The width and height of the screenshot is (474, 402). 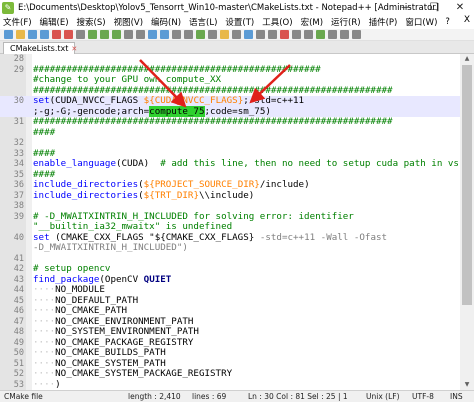 I want to click on scrollbar-thumb, so click(x=467, y=185).